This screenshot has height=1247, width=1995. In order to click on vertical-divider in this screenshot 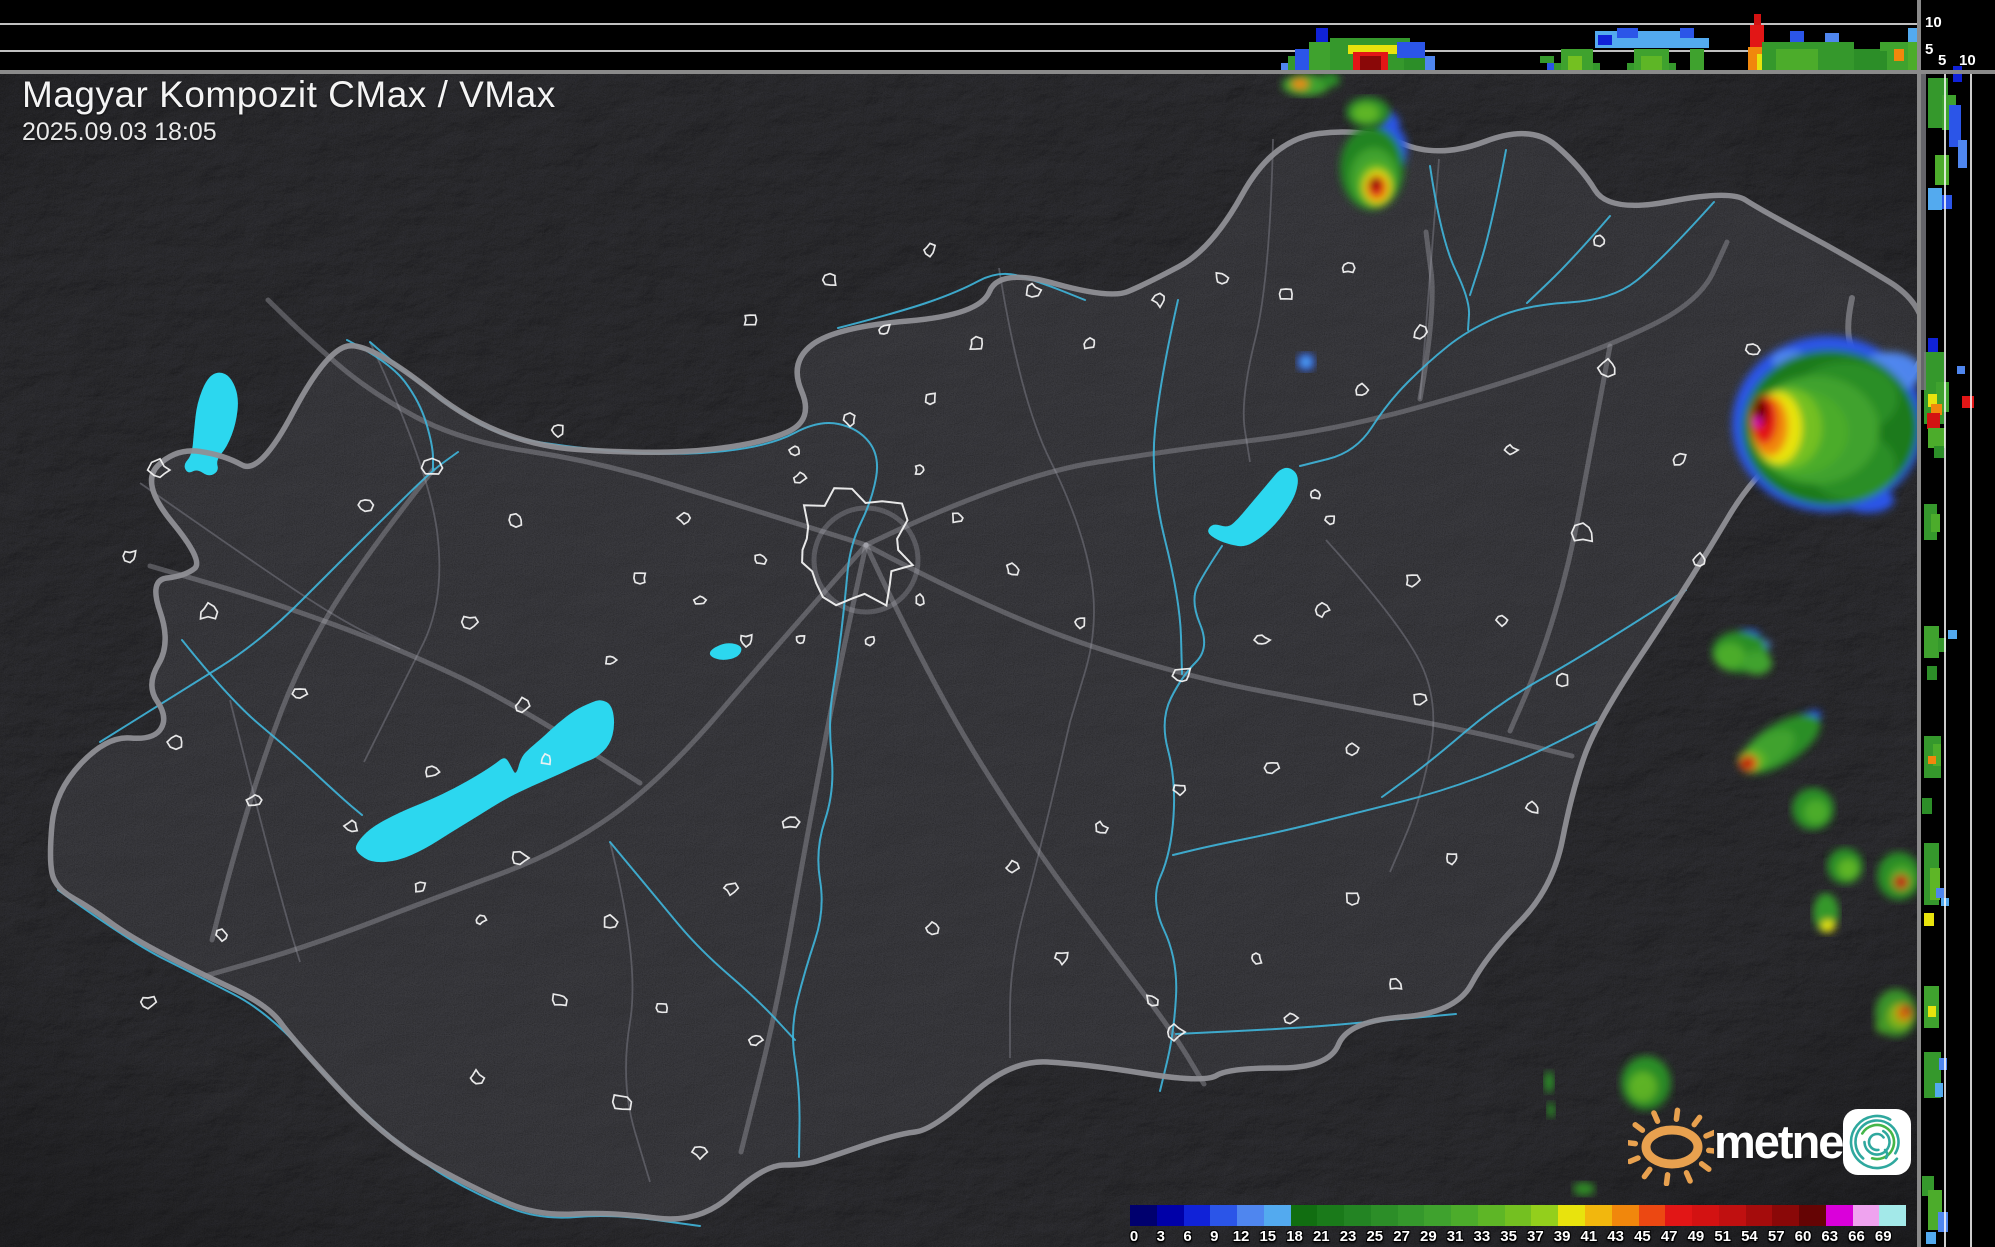, I will do `click(1919, 623)`.